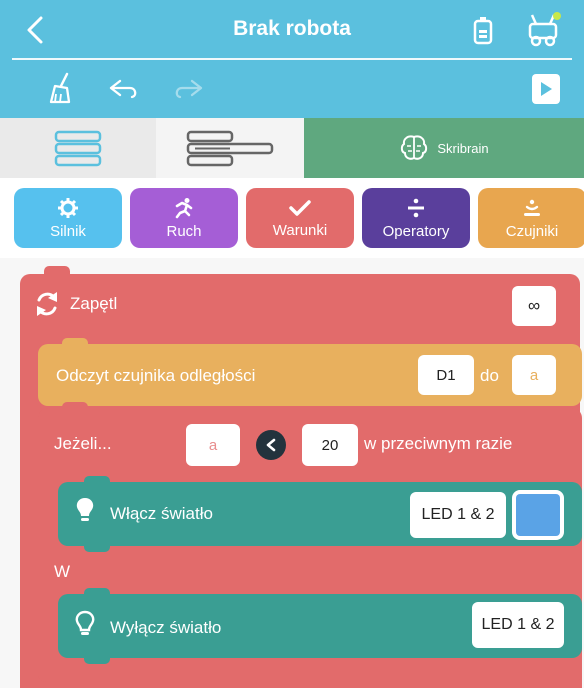 The width and height of the screenshot is (584, 688). Describe the element at coordinates (458, 515) in the screenshot. I see `light-on-leds-field: LED 1 & 2` at that location.